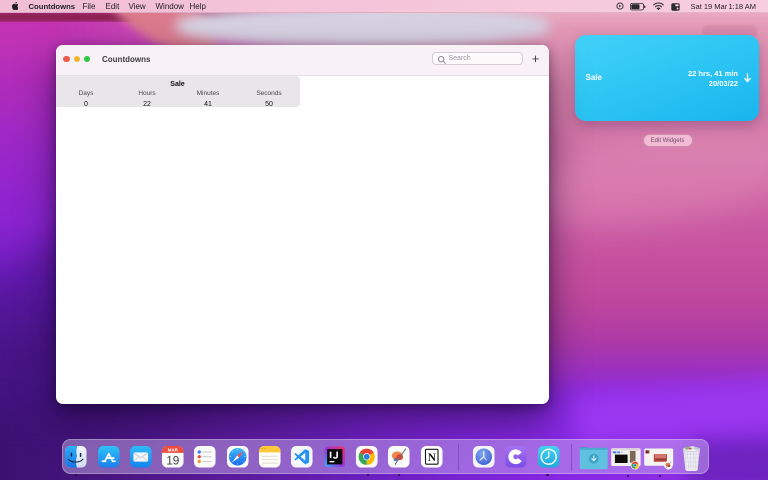 The height and width of the screenshot is (480, 768). I want to click on svg-text: 19, so click(172, 460).